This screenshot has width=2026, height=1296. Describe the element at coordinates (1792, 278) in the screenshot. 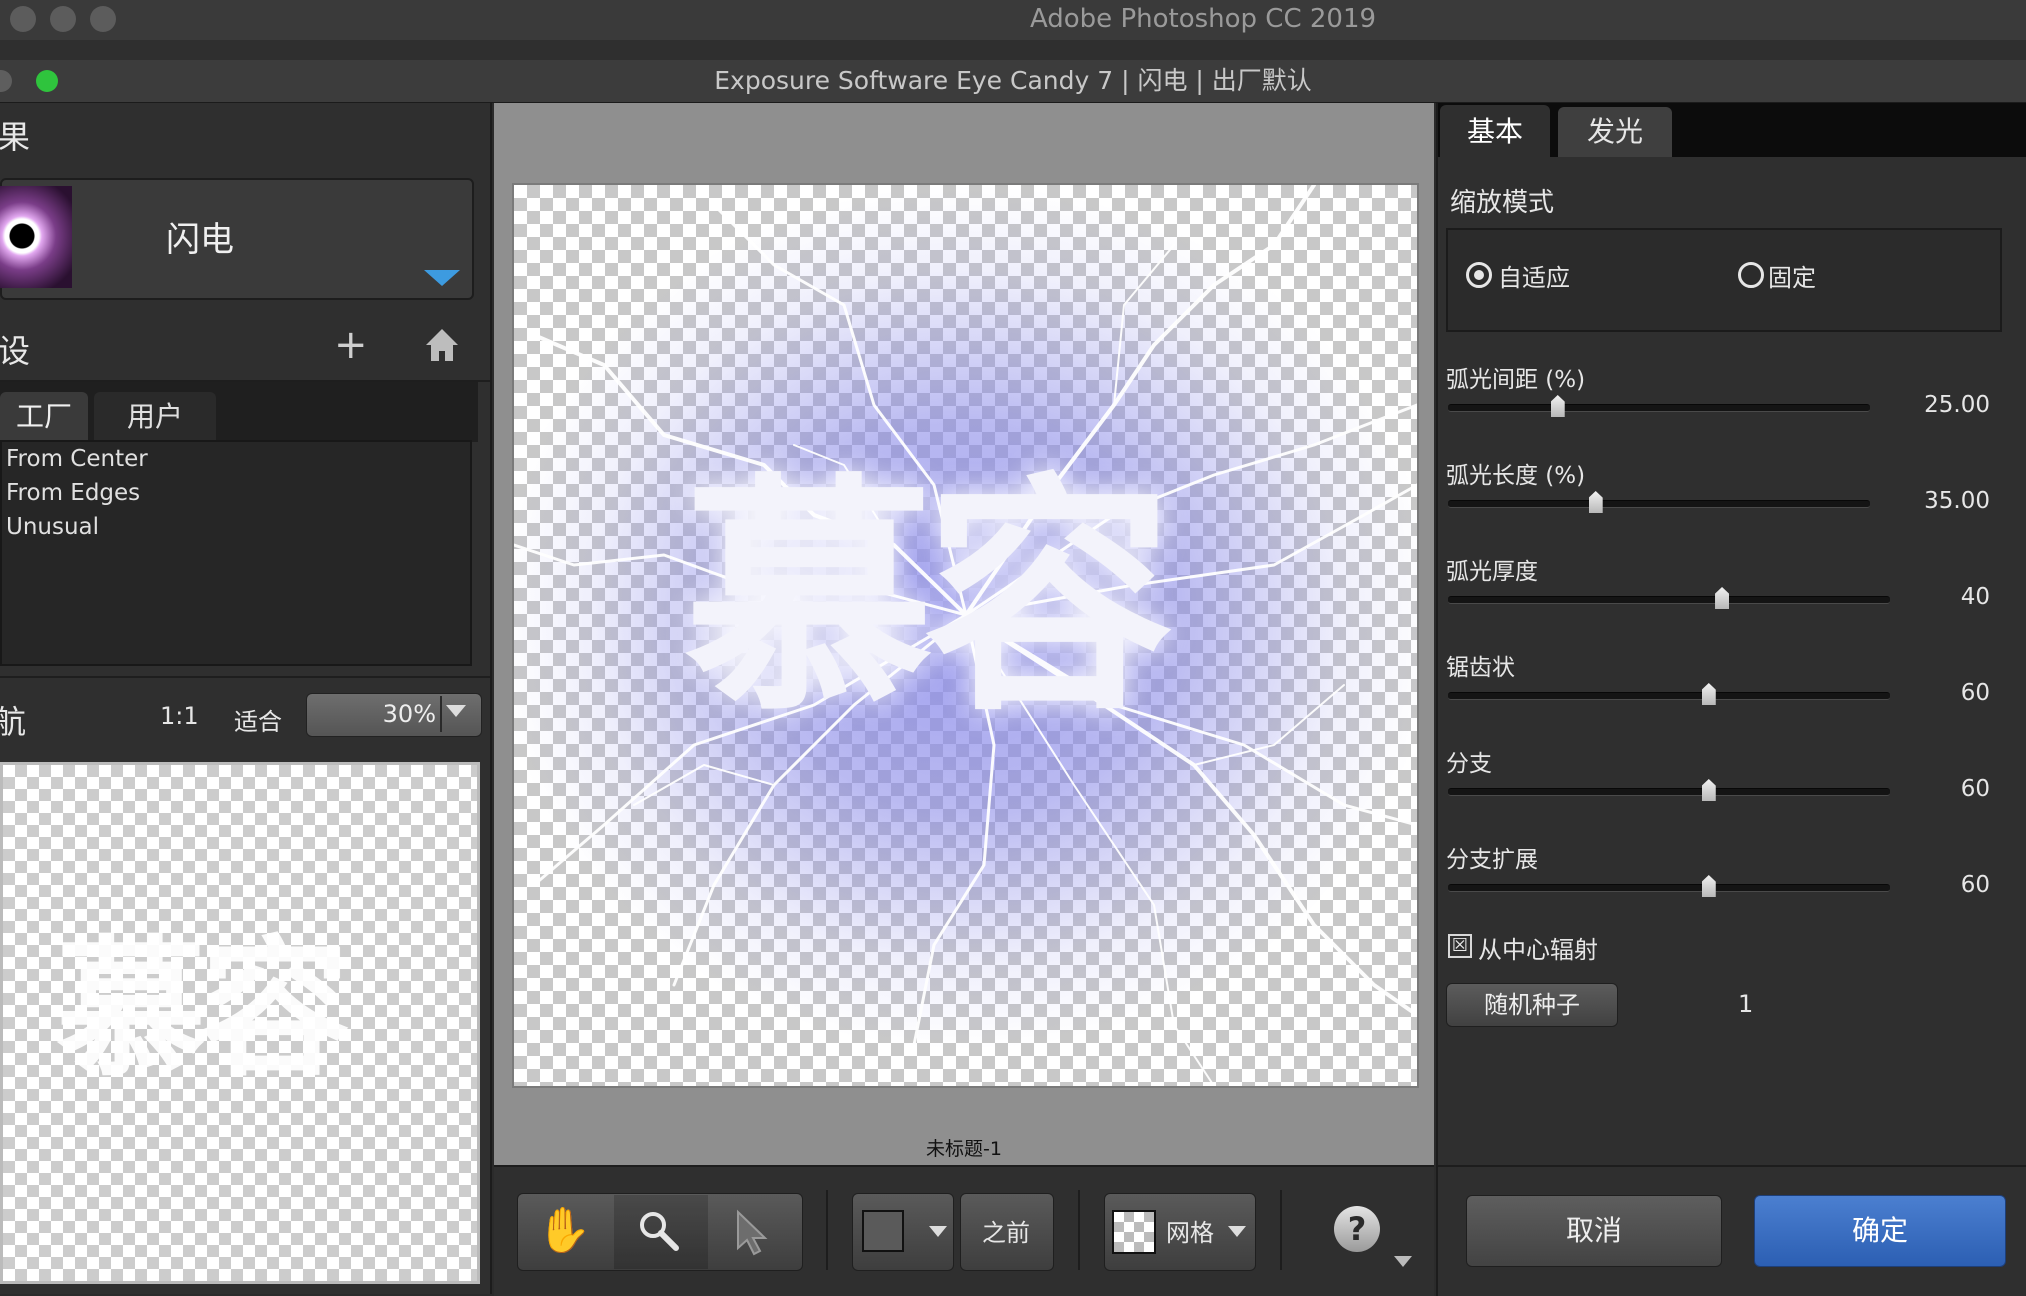

I see `radio-fixed-label: 固定` at that location.